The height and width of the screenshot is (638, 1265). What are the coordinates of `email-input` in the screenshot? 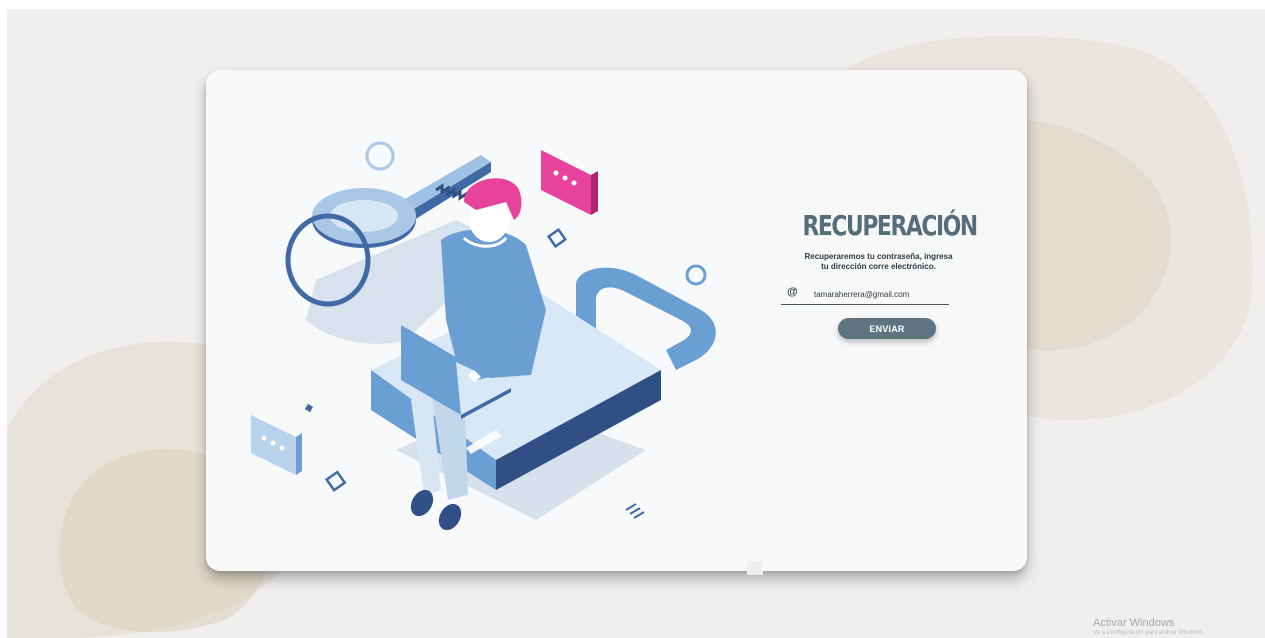 It's located at (880, 294).